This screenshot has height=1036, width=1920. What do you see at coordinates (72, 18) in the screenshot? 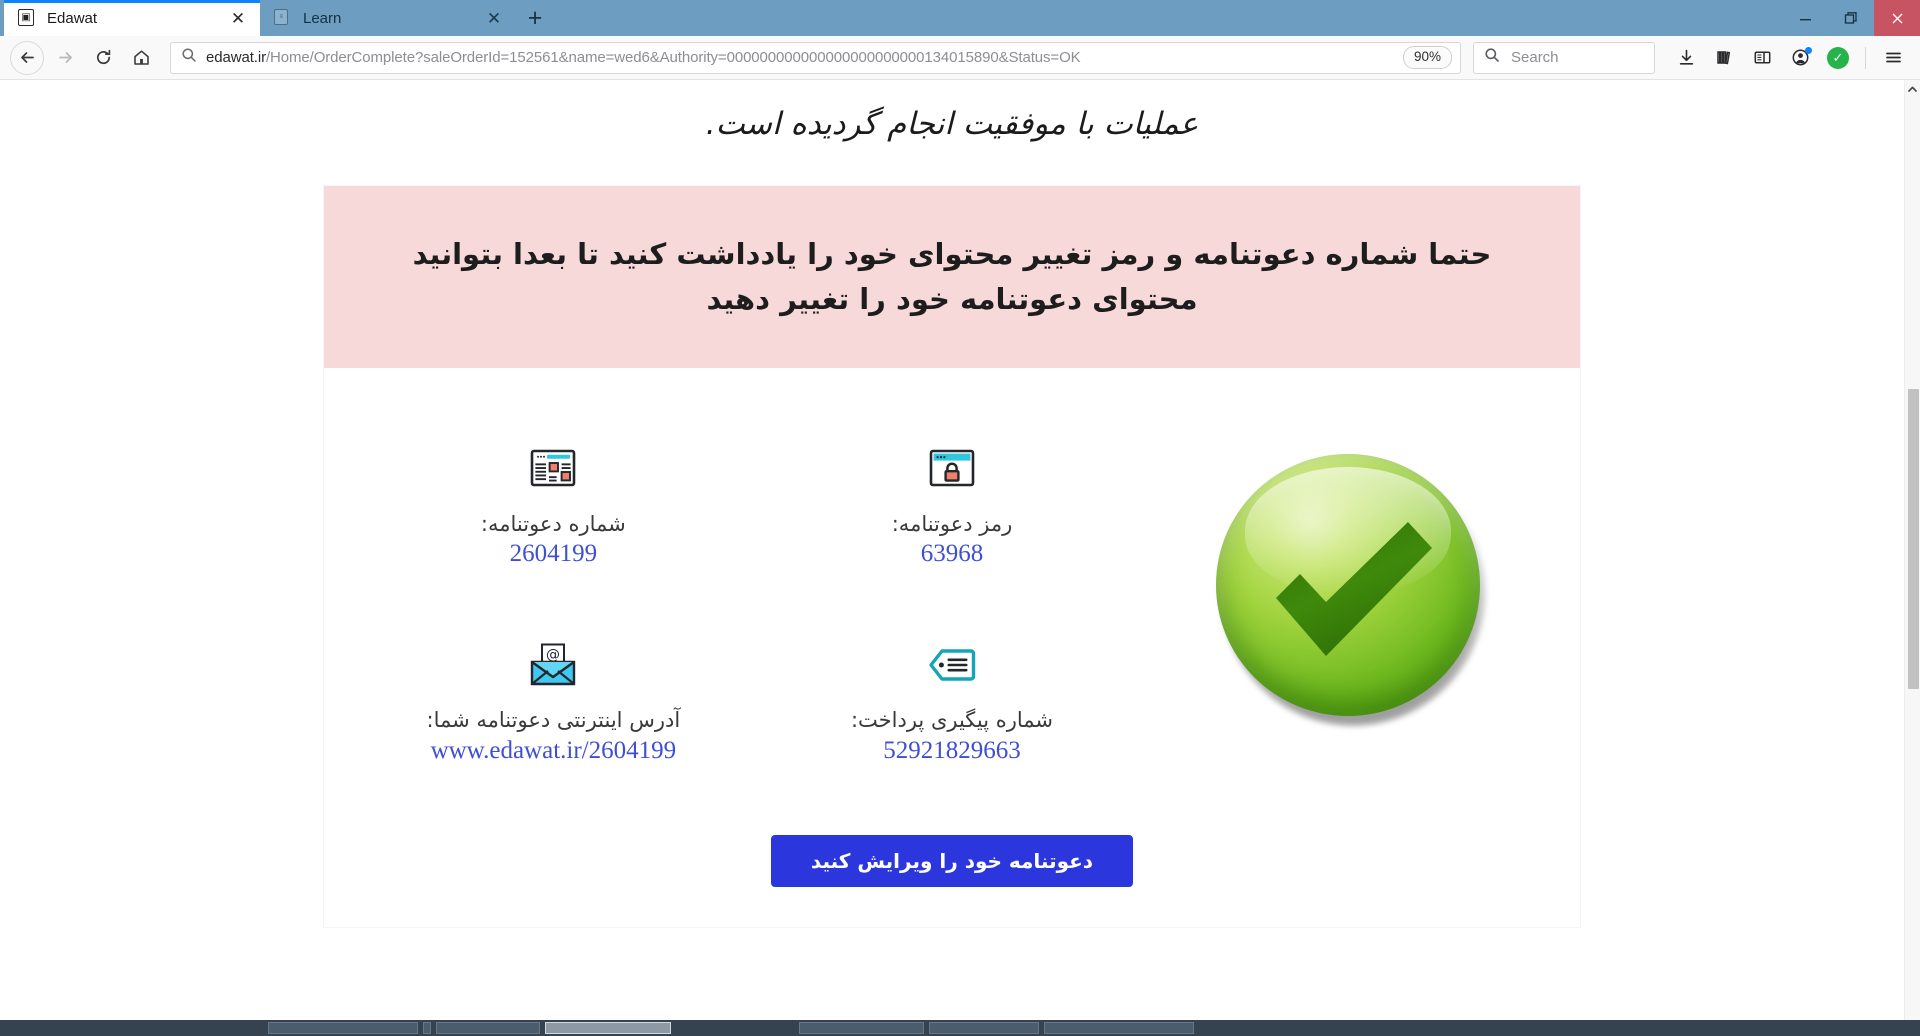
I see `tab-title: Edawat` at bounding box center [72, 18].